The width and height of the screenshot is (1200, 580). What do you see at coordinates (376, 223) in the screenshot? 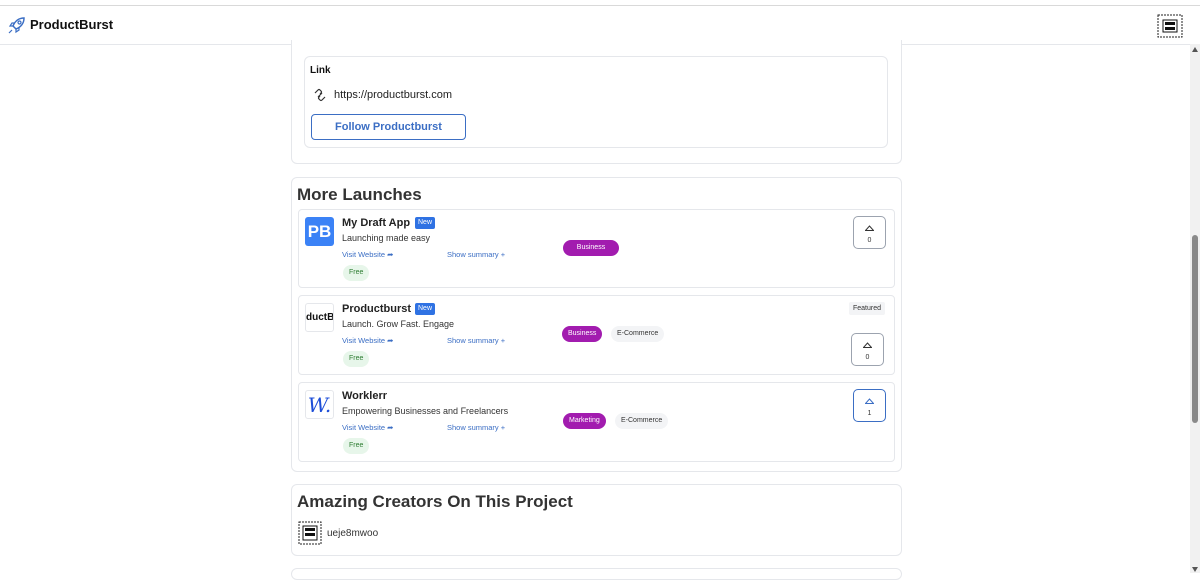
I see `product-name: My Draft App` at bounding box center [376, 223].